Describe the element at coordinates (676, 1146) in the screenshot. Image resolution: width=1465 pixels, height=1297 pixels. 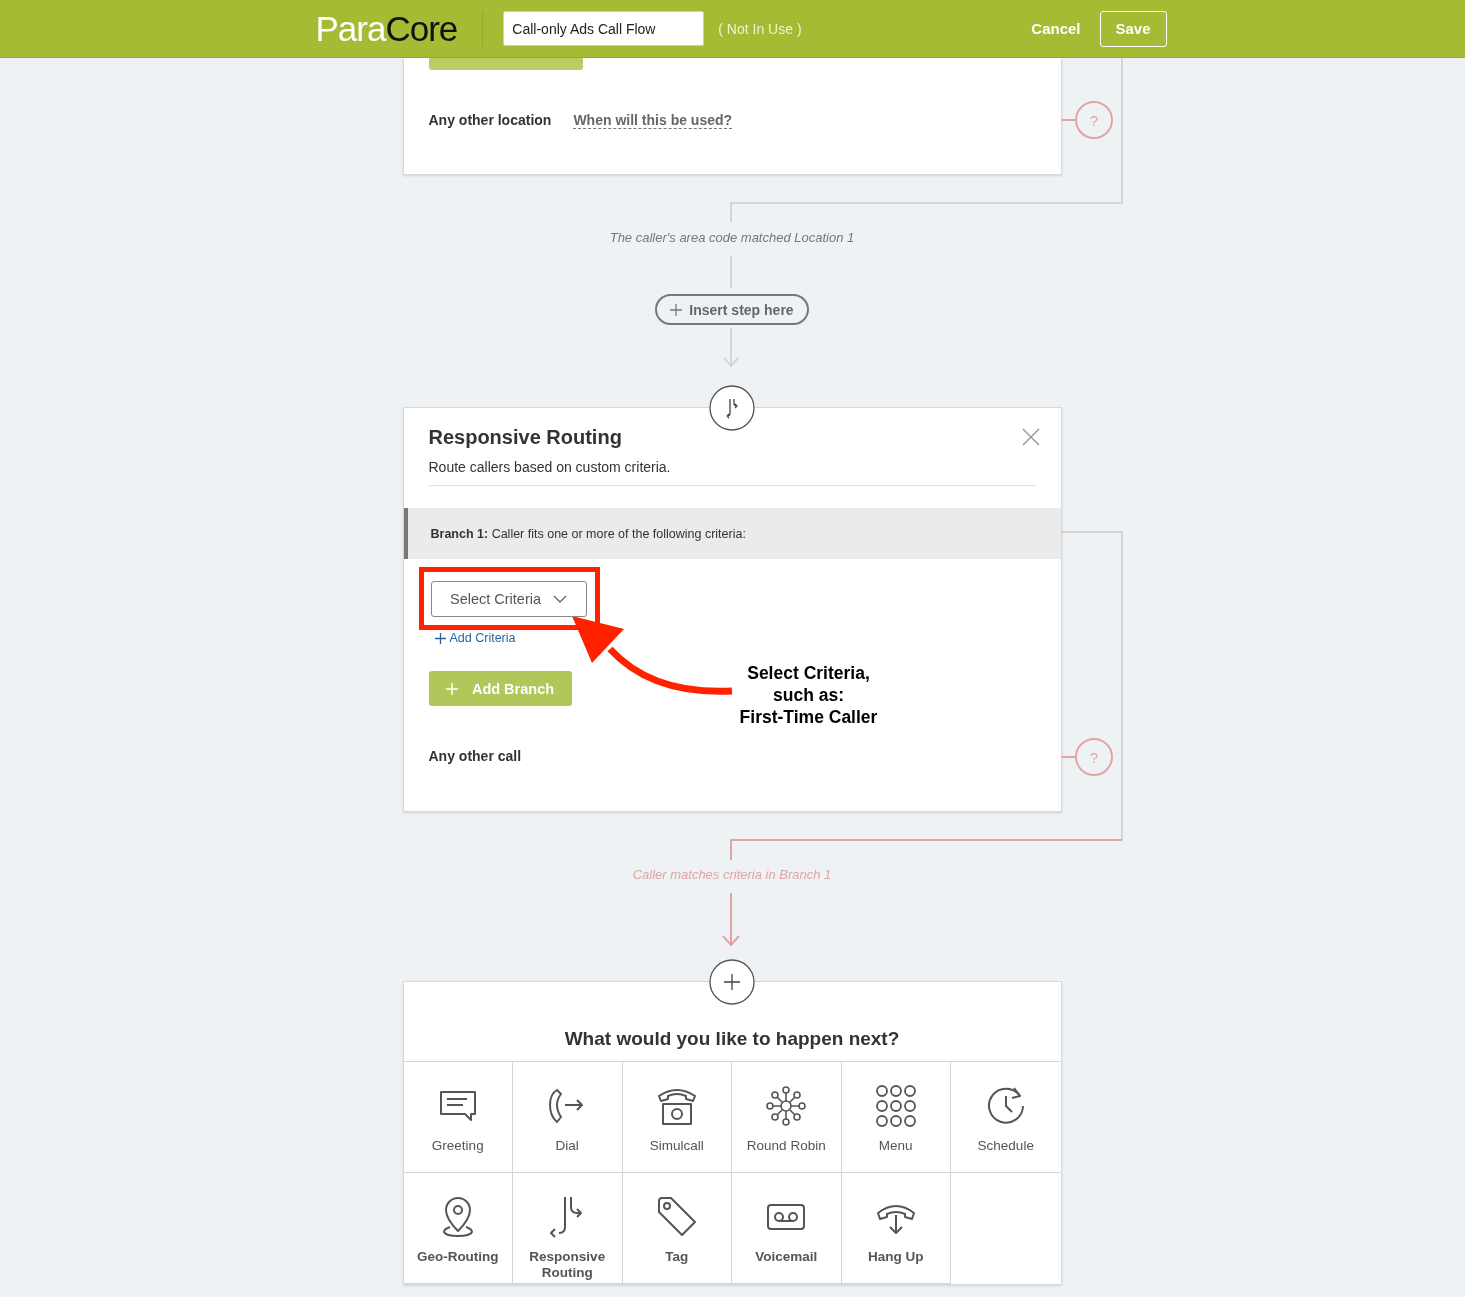
I see `tile-label: Simulcall` at that location.